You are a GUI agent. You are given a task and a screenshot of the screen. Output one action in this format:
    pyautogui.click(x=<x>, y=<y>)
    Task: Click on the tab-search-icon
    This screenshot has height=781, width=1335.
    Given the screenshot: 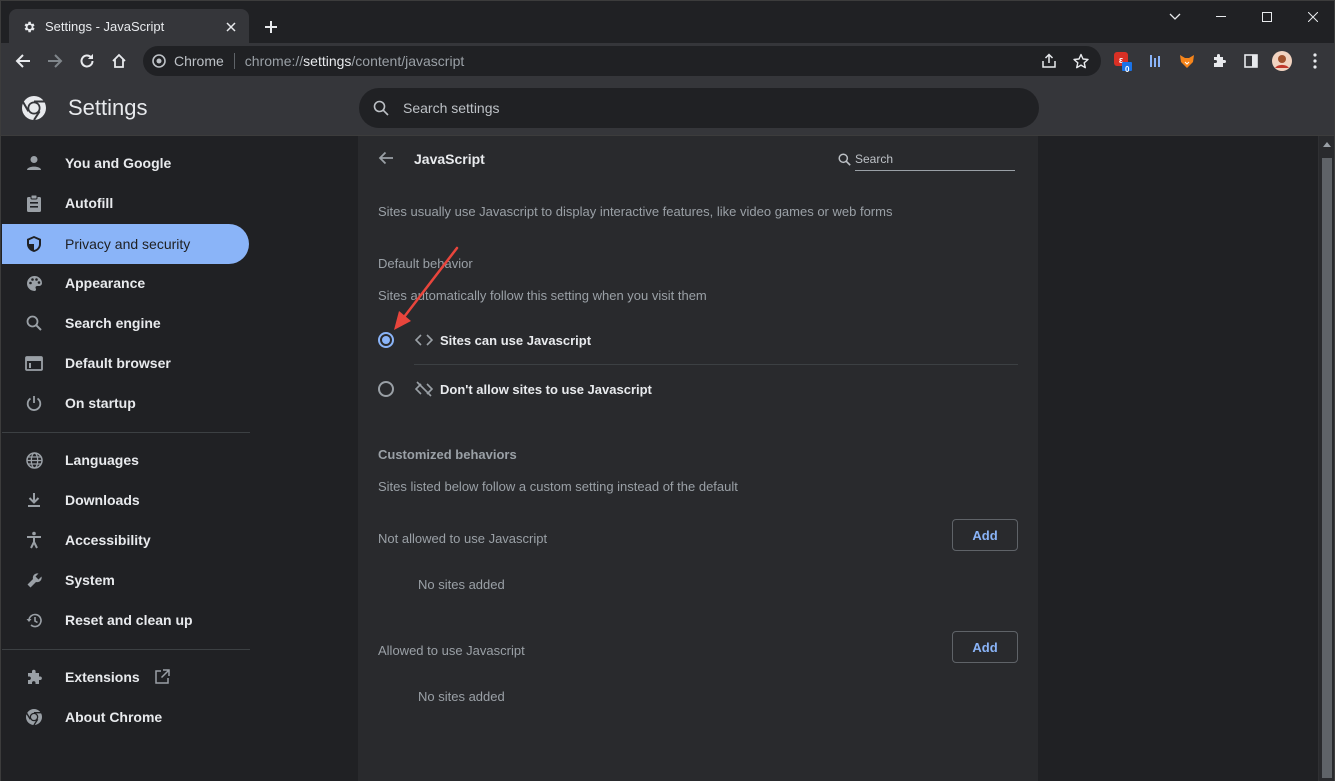 What is the action you would take?
    pyautogui.click(x=1175, y=17)
    